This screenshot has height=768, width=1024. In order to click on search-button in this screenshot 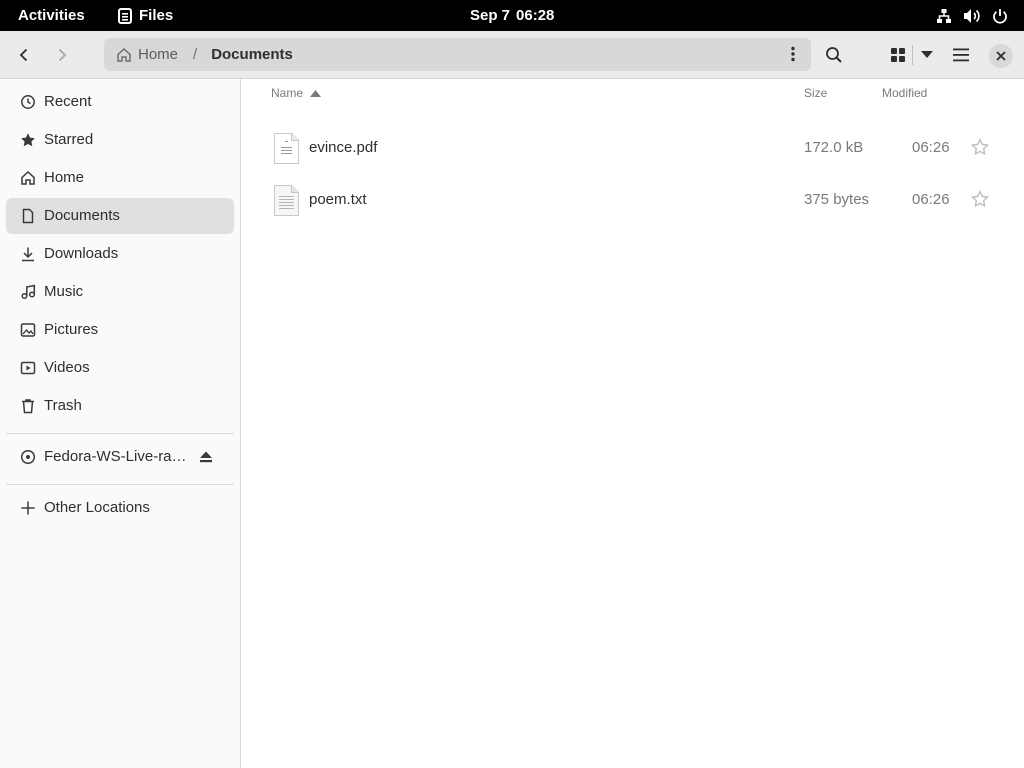, I will do `click(834, 55)`.